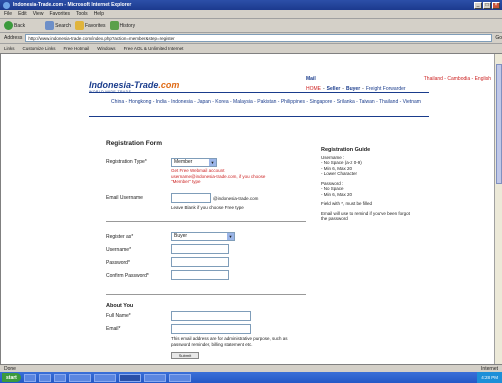  I want to click on search-icon, so click(50, 25).